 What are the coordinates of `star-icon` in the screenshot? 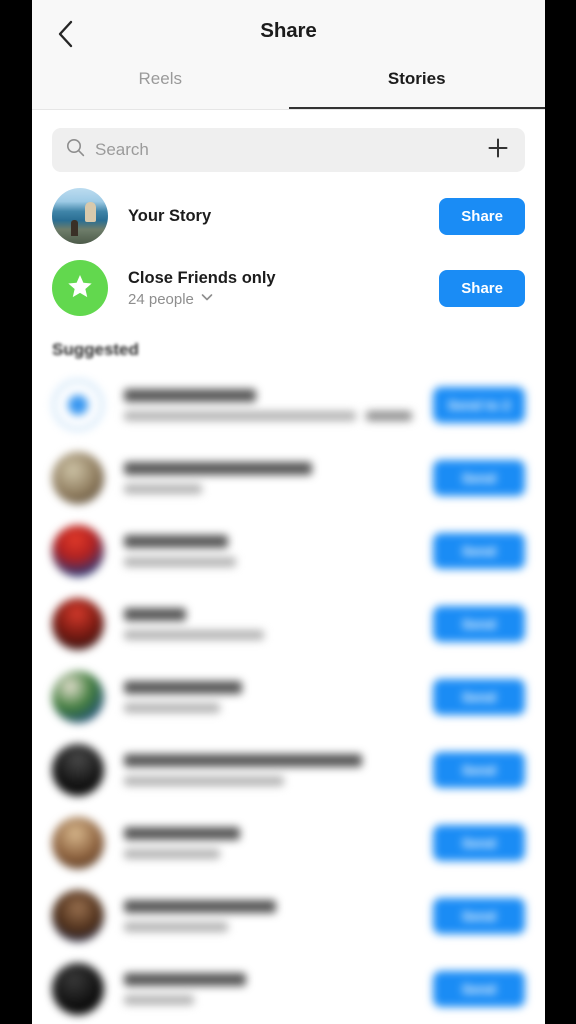 It's located at (80, 288).